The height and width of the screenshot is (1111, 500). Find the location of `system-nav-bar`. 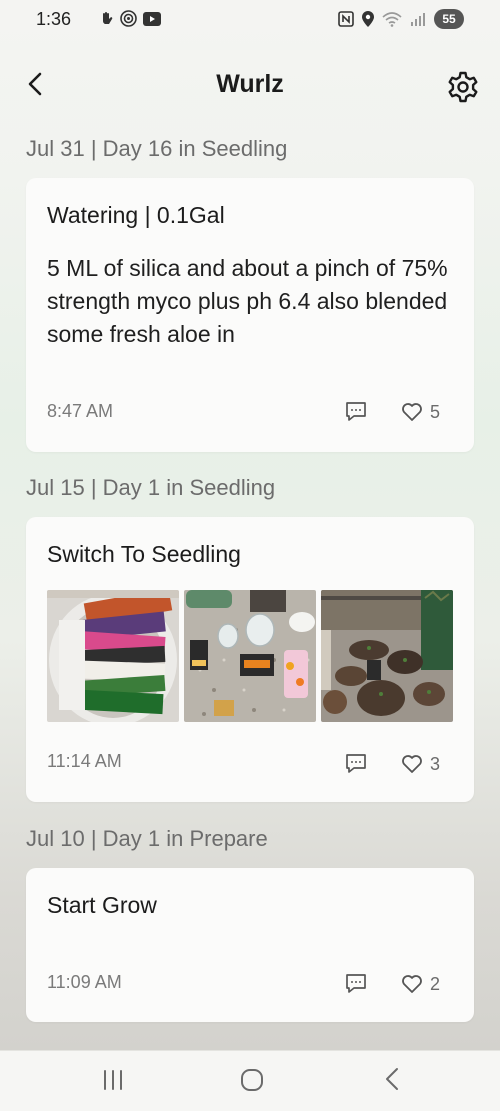

system-nav-bar is located at coordinates (250, 1081).